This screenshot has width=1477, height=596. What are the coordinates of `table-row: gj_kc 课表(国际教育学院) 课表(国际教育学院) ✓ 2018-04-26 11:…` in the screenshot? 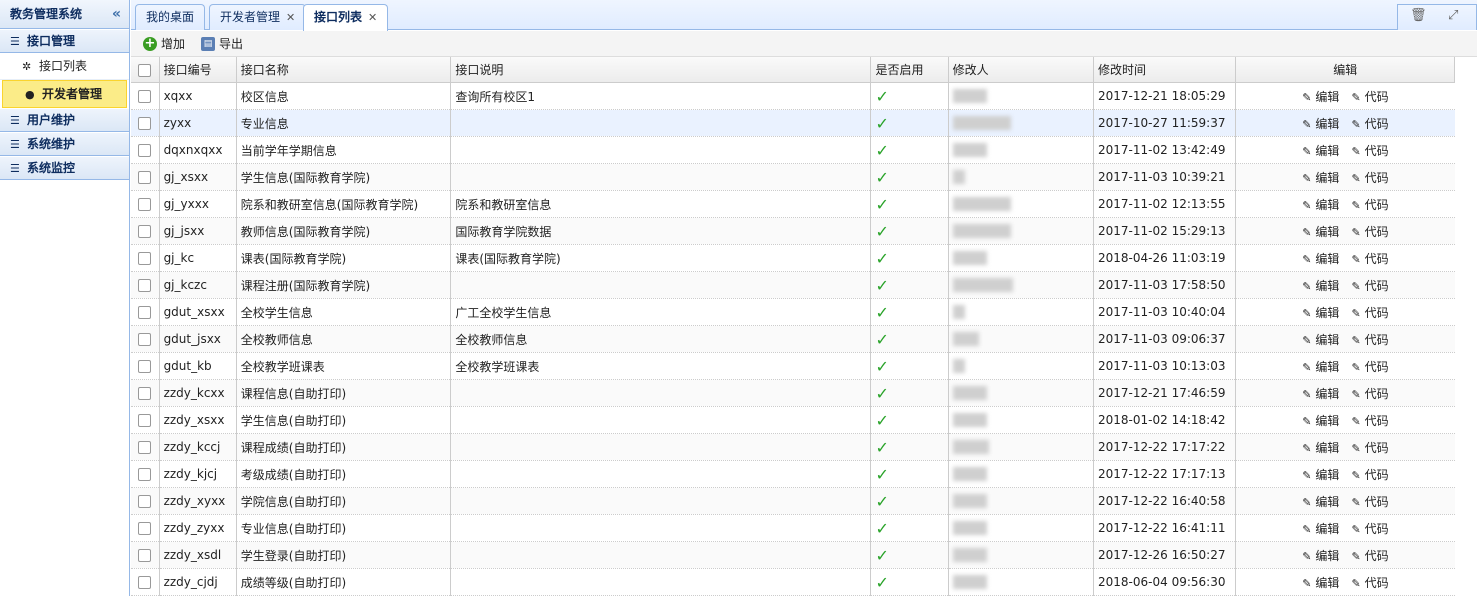 It's located at (793, 258).